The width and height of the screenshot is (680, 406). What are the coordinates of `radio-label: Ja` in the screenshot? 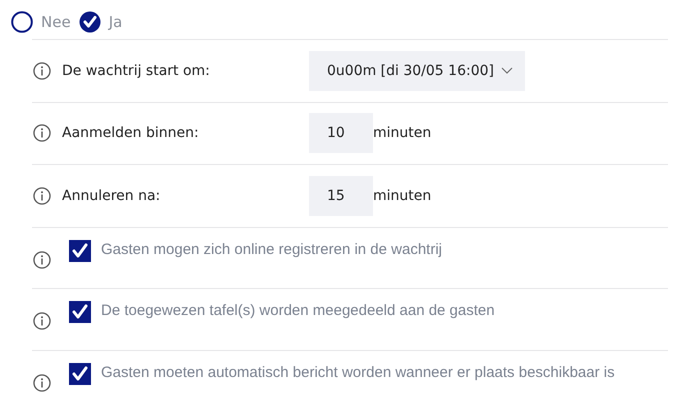 It's located at (115, 21).